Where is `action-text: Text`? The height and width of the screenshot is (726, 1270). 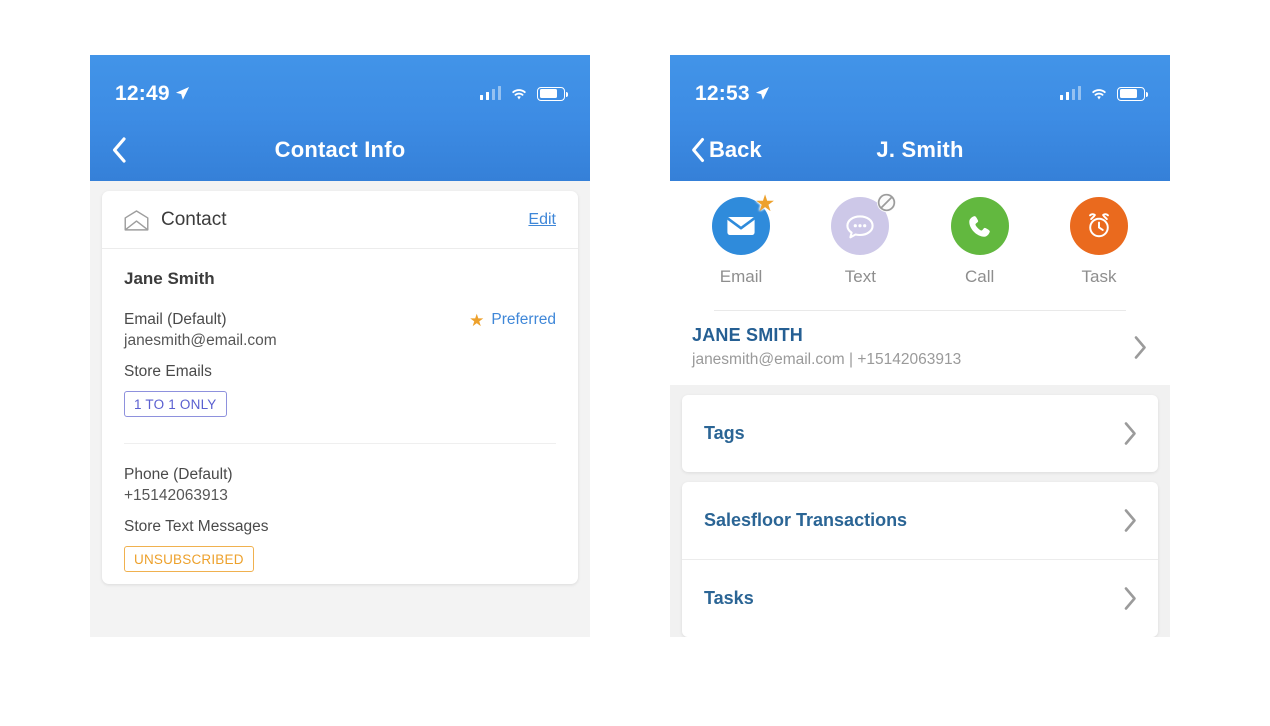 action-text: Text is located at coordinates (860, 239).